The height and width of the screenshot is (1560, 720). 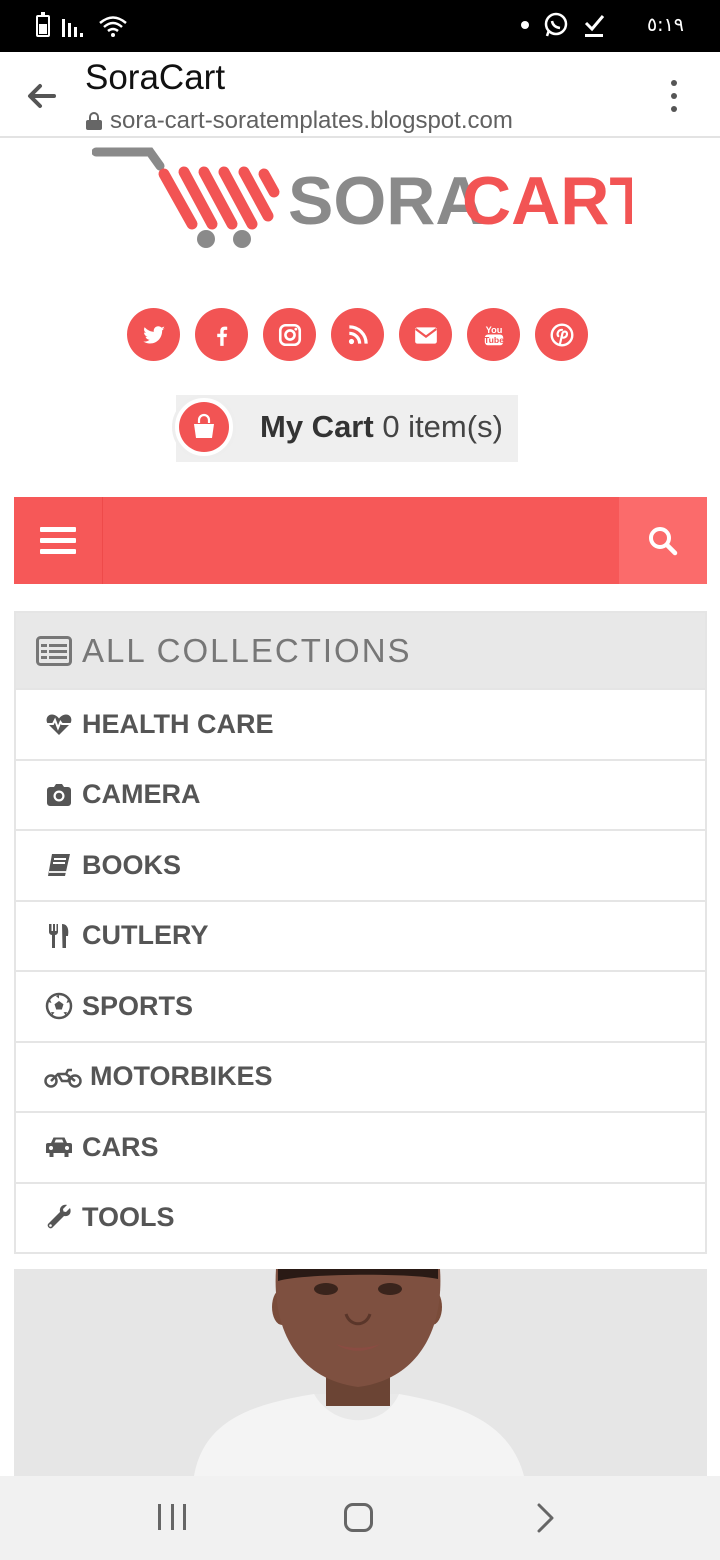 What do you see at coordinates (145, 935) in the screenshot?
I see `collection-label: CUTLERY` at bounding box center [145, 935].